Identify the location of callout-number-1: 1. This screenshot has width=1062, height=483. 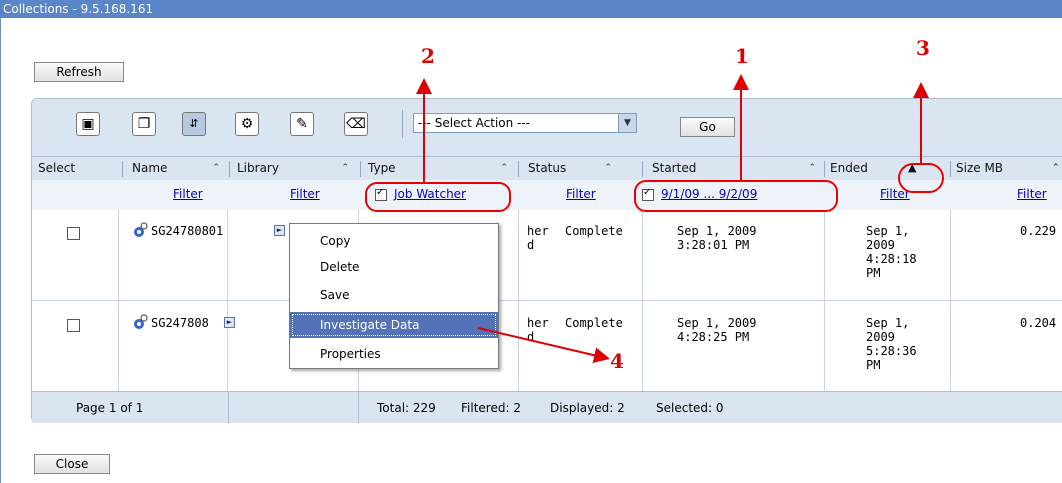
(742, 56).